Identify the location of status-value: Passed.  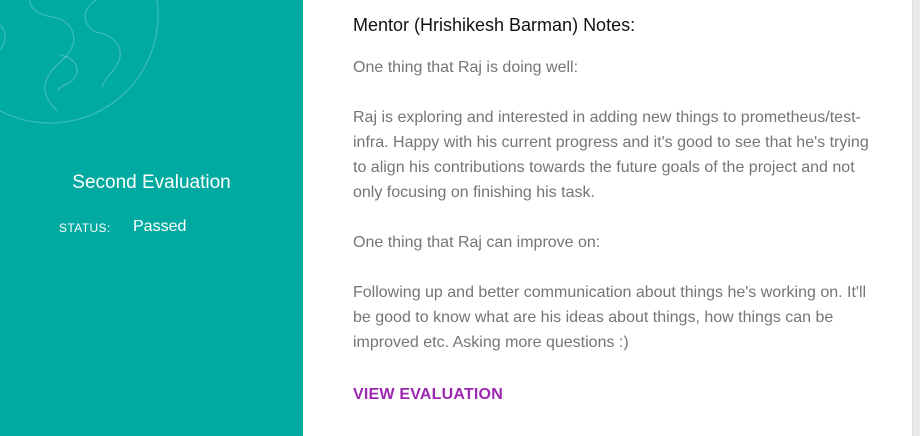
(160, 226).